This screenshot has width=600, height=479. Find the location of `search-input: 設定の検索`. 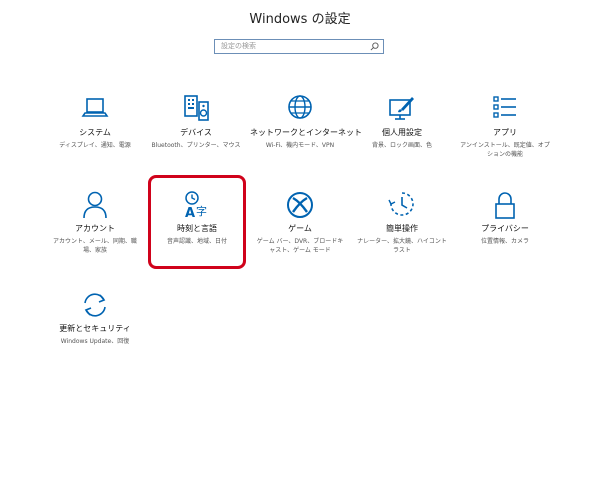

search-input: 設定の検索 is located at coordinates (299, 46).